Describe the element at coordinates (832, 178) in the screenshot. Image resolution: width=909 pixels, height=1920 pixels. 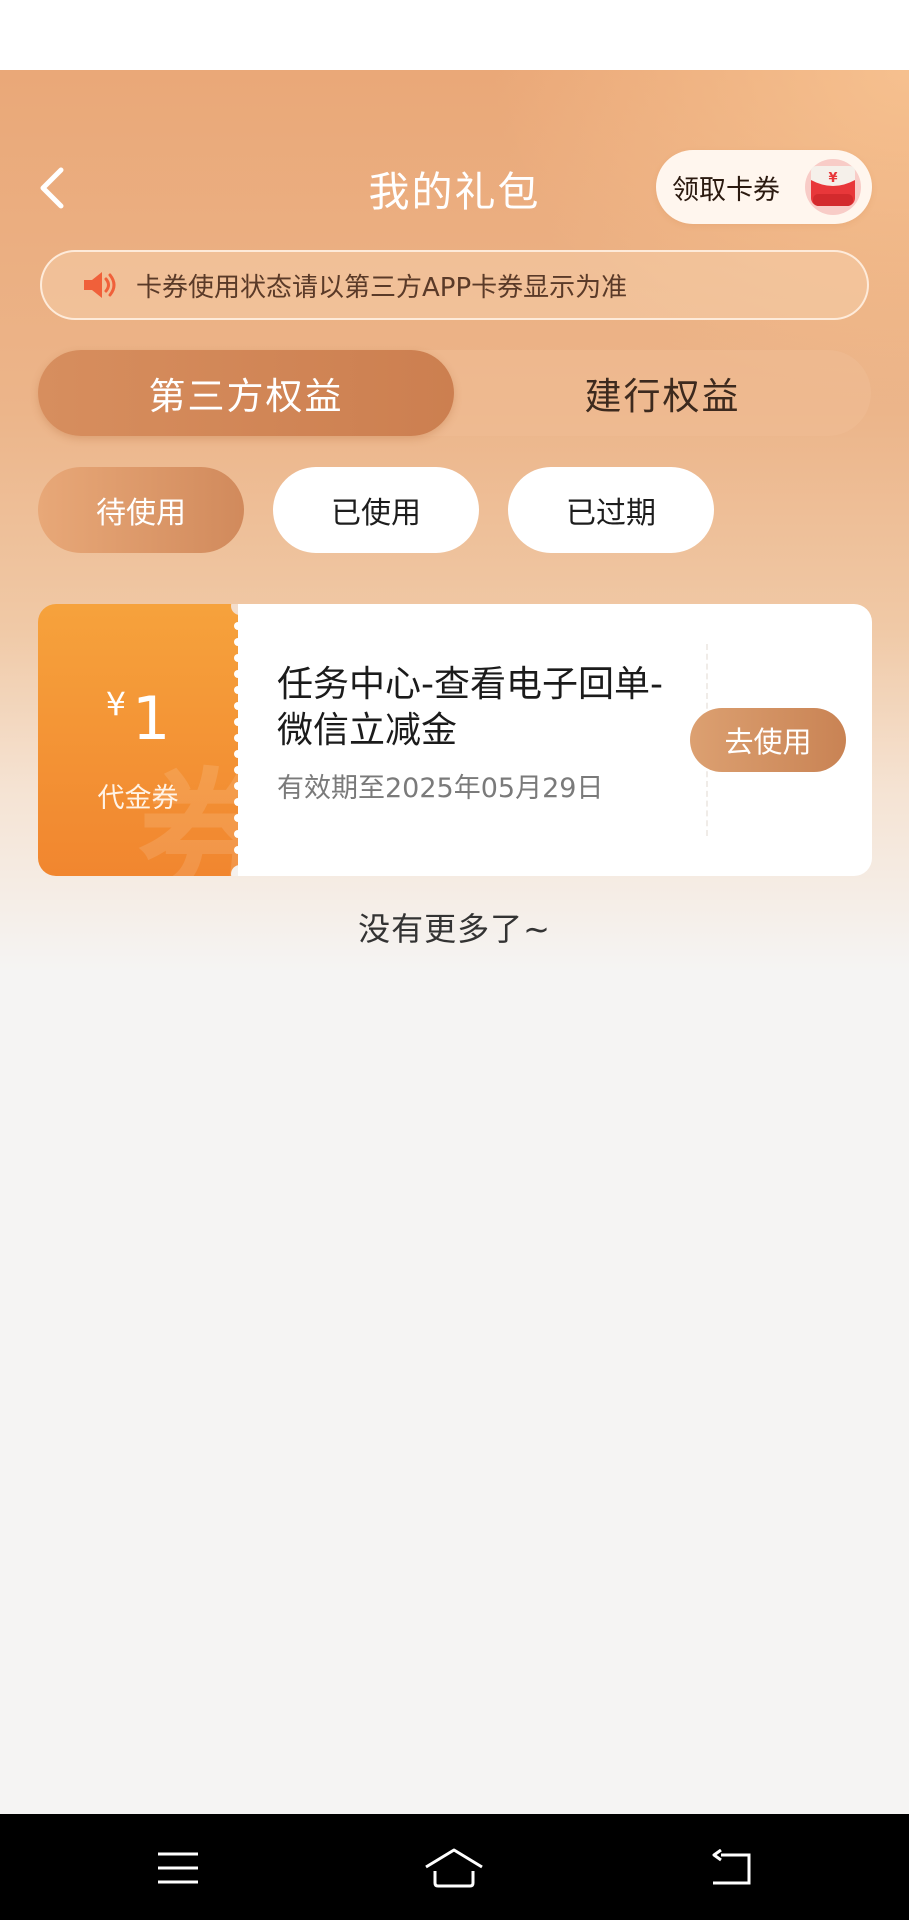
I see `red-packet-symbol: ¥` at that location.